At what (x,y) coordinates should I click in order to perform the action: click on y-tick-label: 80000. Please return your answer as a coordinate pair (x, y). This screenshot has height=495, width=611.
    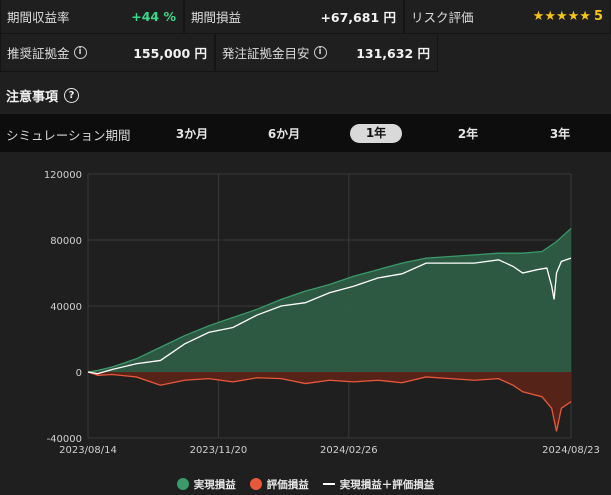
    Looking at the image, I should click on (66, 241).